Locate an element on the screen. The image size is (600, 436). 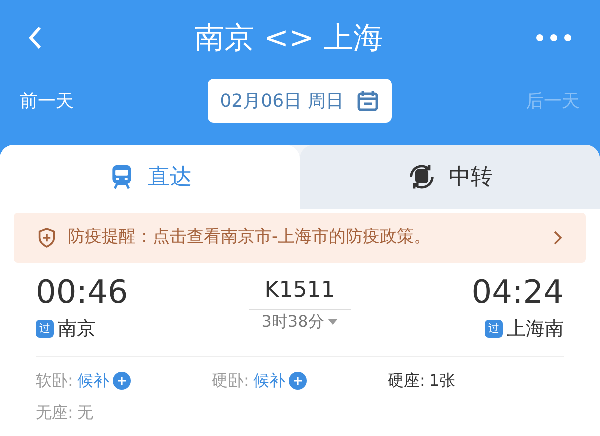
departure-station: 南京 is located at coordinates (77, 329).